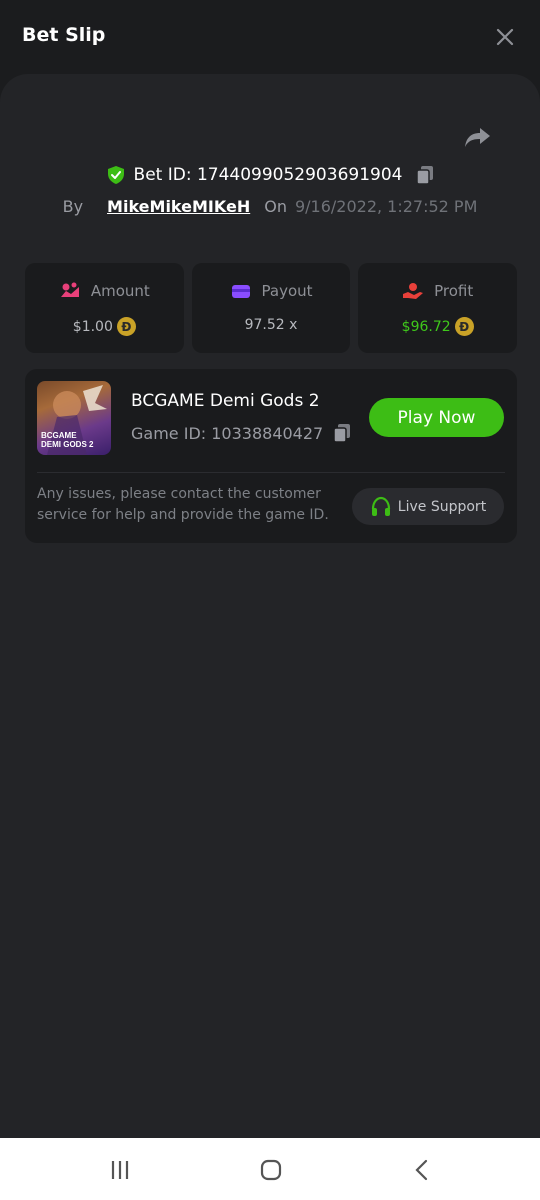 Image resolution: width=540 pixels, height=1200 pixels. I want to click on game-id: Game ID: 10338840427, so click(227, 433).